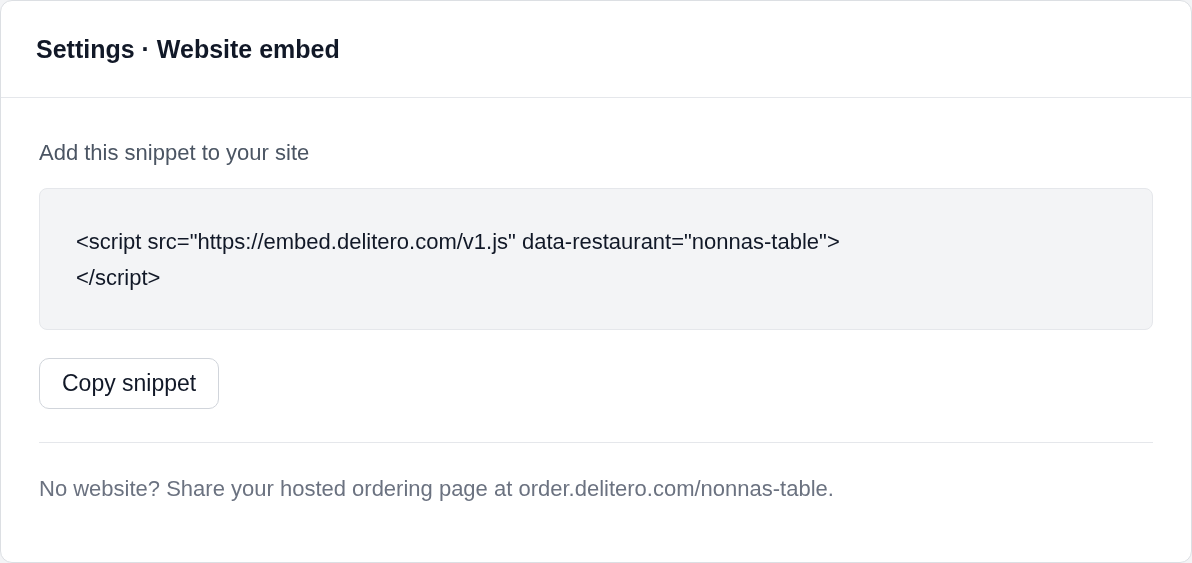  What do you see at coordinates (129, 383) in the screenshot?
I see `copy-button: Copy snippet` at bounding box center [129, 383].